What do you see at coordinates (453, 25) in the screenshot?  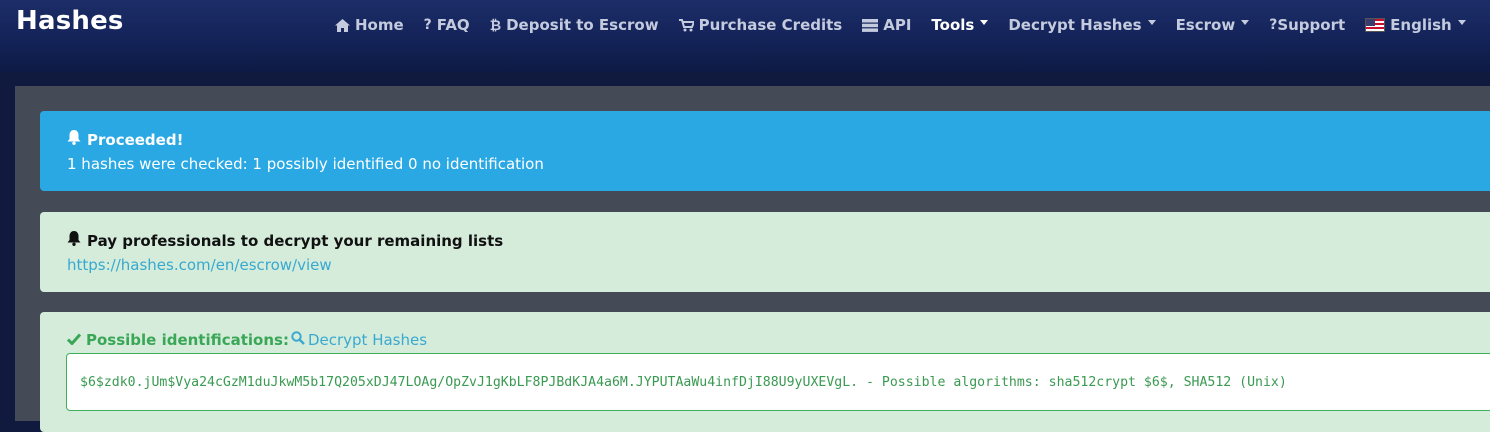 I see `nav-faq-label: FAQ` at bounding box center [453, 25].